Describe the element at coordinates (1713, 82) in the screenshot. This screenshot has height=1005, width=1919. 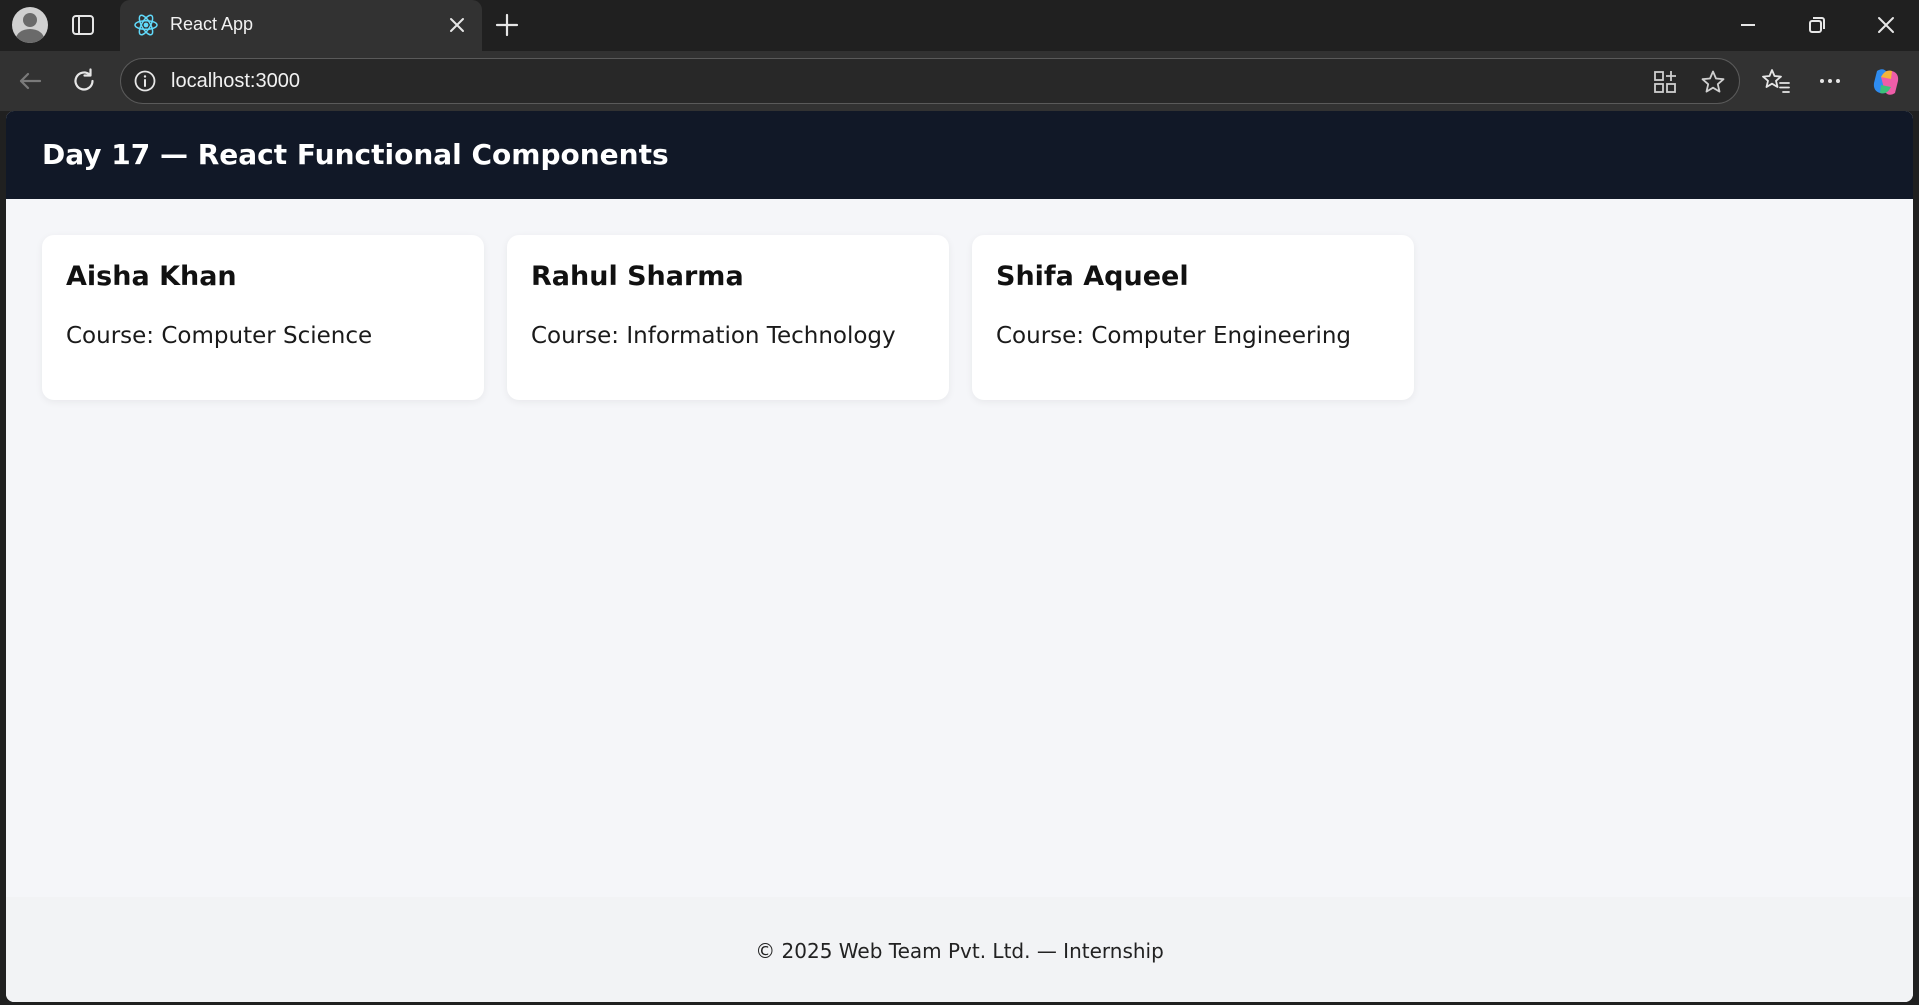
I see `favorite-star-icon` at that location.